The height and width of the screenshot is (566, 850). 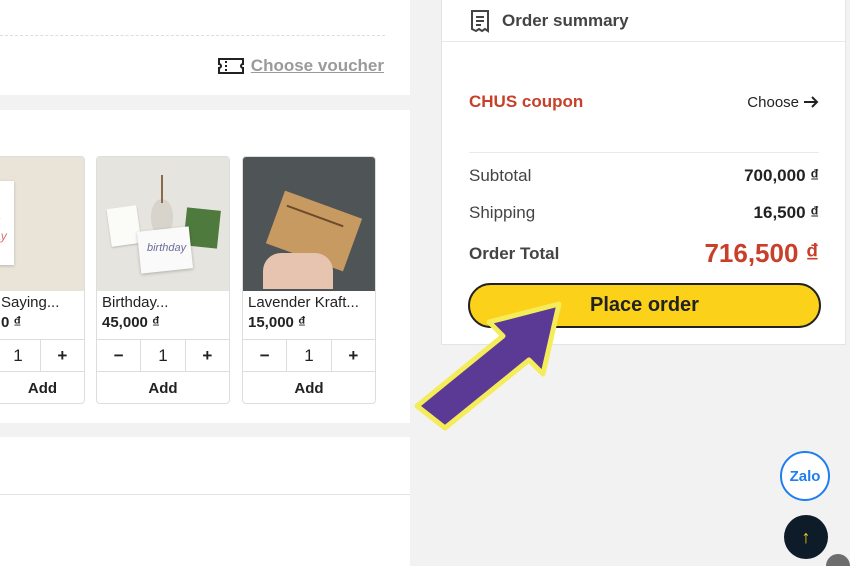 I want to click on product-card: birthday Birthday... 45,000 ₫ − 1 + Add, so click(x=163, y=280).